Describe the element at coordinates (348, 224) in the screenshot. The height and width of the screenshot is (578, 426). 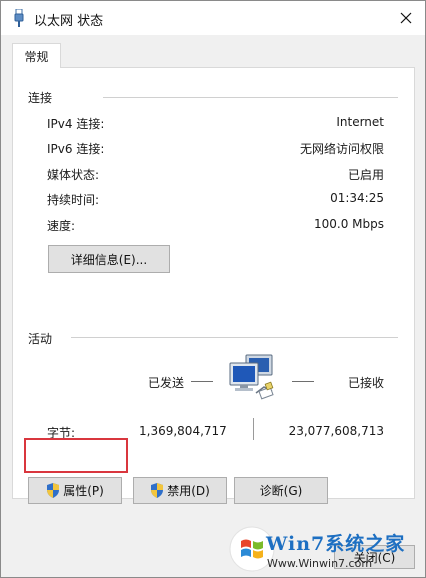
I see `speed-value: 100.0 Mbps` at that location.